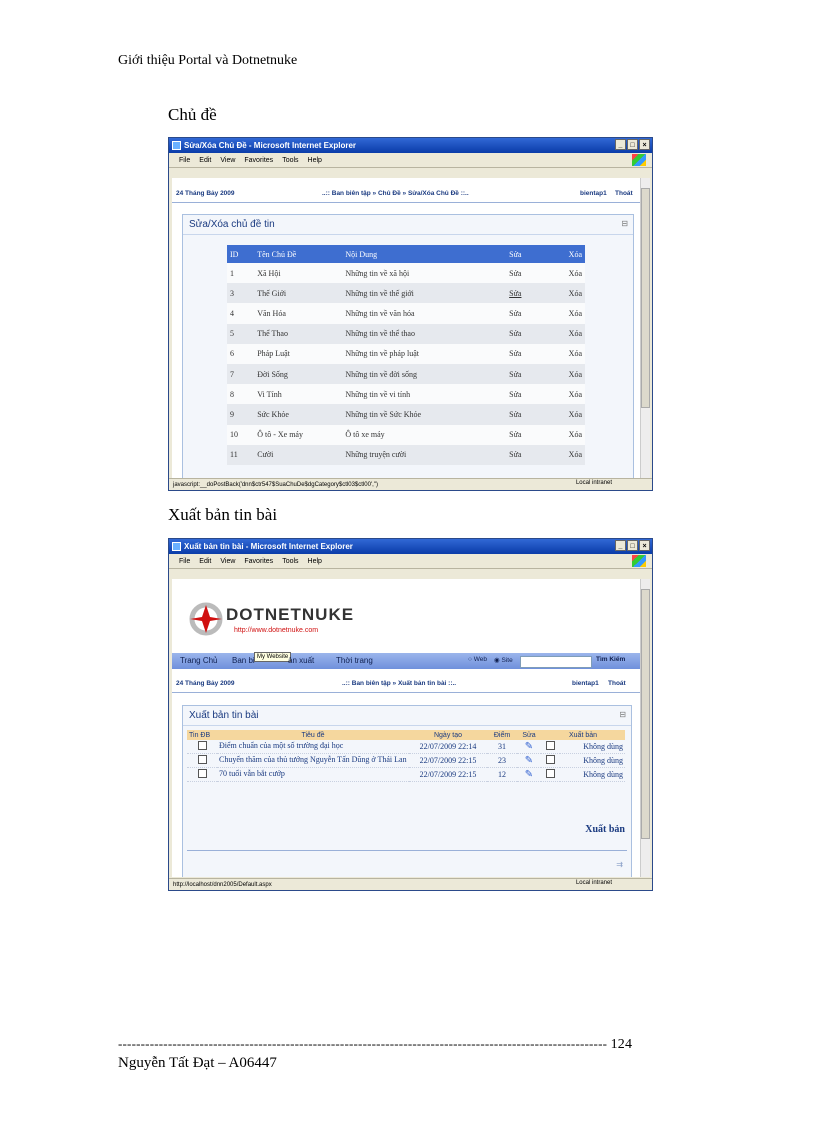 This screenshot has height=1123, width=816. I want to click on nav-fashion: Thời trang, so click(354, 660).